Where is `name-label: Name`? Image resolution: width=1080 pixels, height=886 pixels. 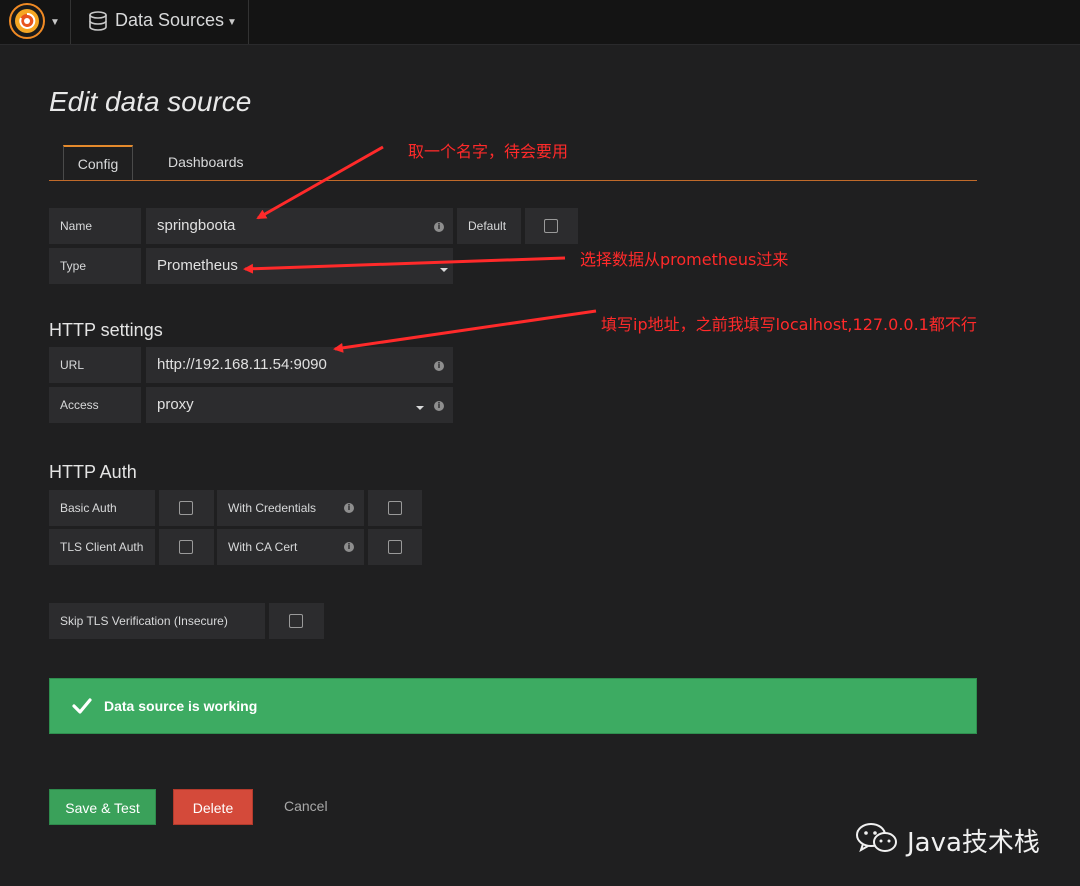 name-label: Name is located at coordinates (95, 226).